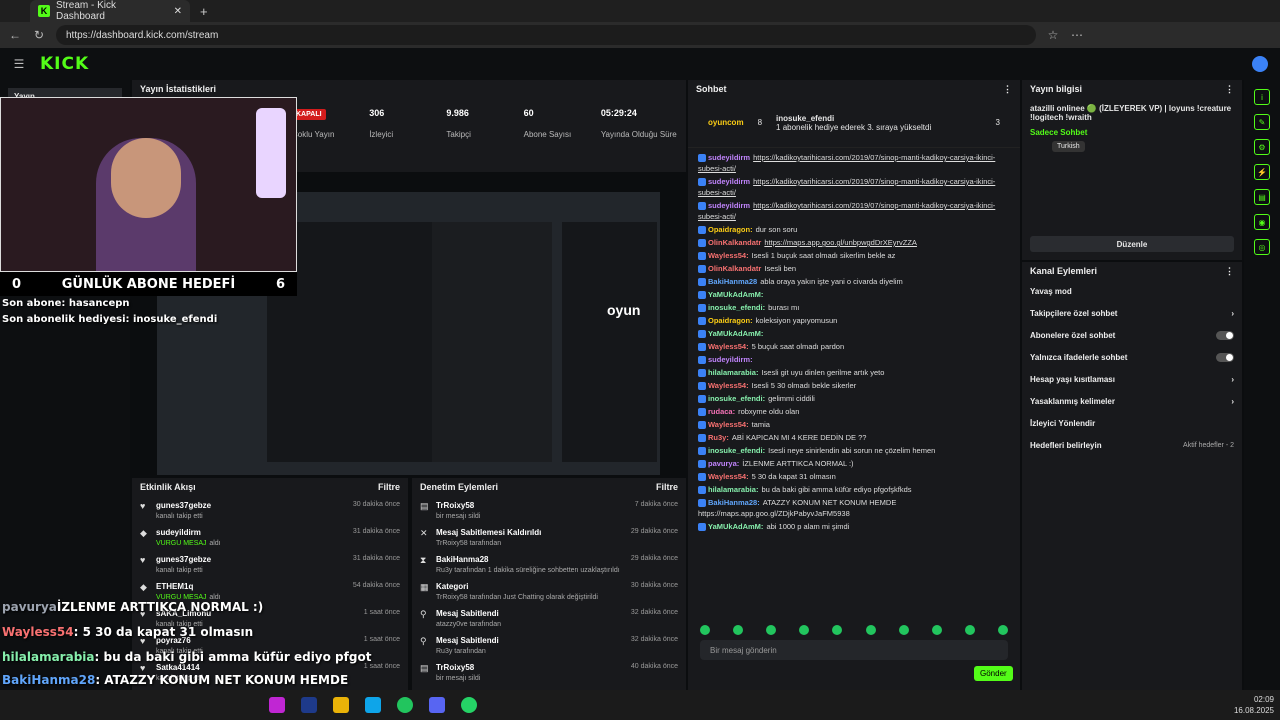 Image resolution: width=1280 pixels, height=720 pixels. Describe the element at coordinates (1263, 699) in the screenshot. I see `clock-time: 02:09` at that location.